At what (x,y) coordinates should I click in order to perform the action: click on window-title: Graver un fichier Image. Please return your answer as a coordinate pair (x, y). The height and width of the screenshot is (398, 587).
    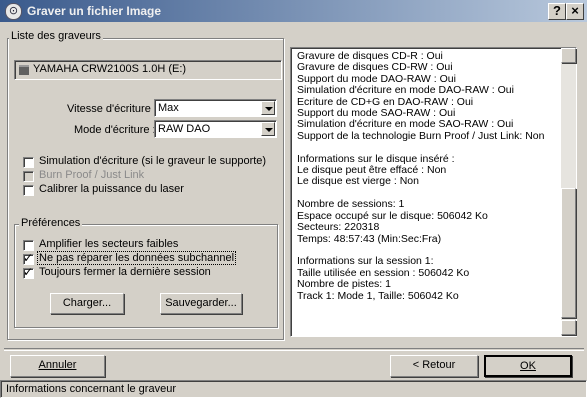
    Looking at the image, I should click on (94, 11).